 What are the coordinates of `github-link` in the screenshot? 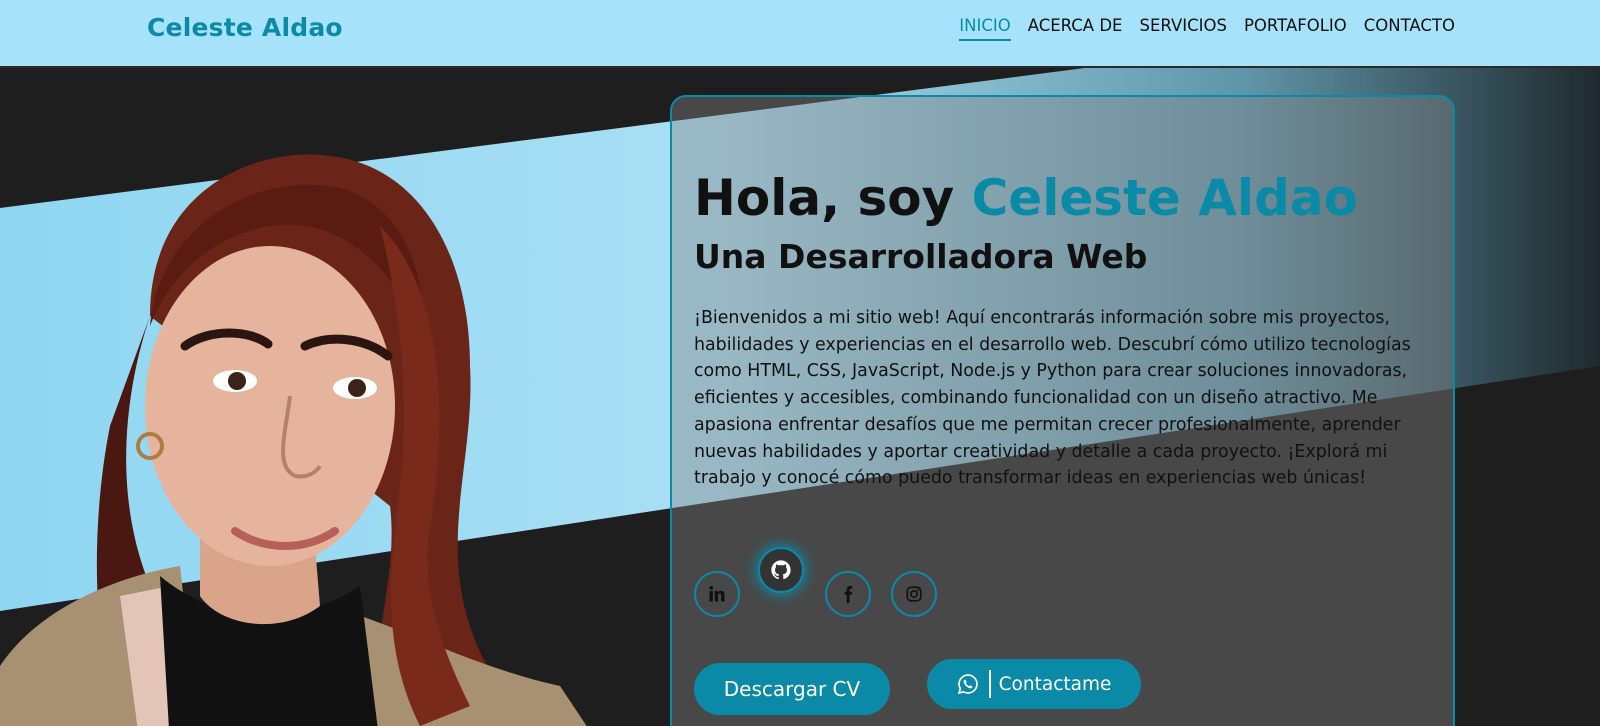 It's located at (781, 570).